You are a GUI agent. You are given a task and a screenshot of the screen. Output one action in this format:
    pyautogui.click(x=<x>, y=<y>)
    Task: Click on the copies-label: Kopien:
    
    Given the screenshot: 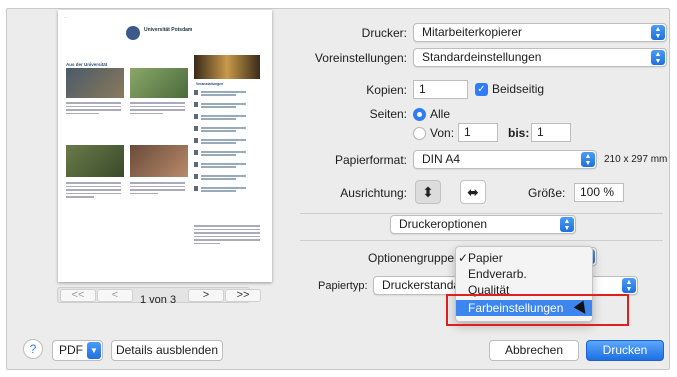 What is the action you would take?
    pyautogui.click(x=386, y=90)
    